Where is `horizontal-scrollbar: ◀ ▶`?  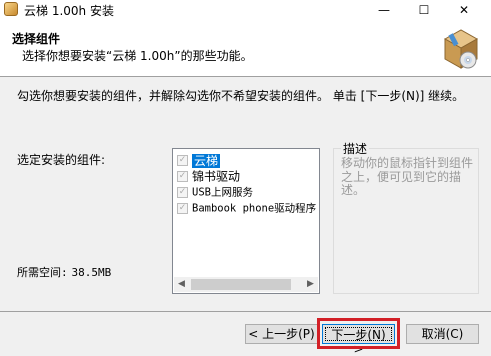
horizontal-scrollbar: ◀ ▶ is located at coordinates (246, 284).